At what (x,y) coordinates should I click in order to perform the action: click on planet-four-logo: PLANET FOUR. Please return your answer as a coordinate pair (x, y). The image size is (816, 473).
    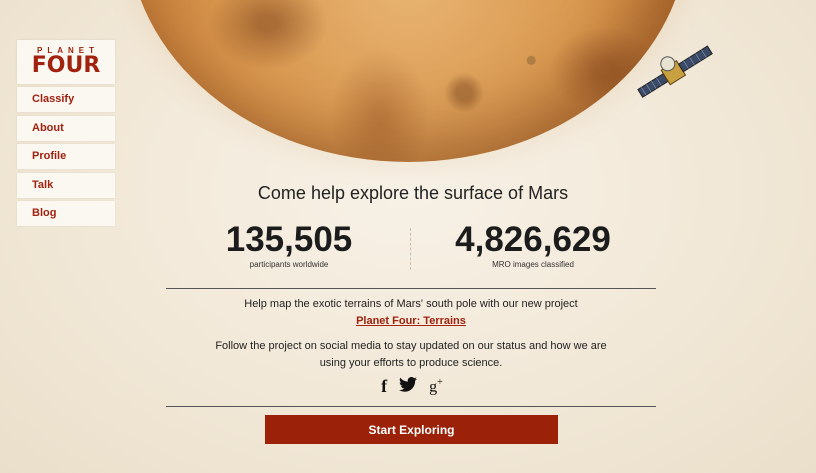
    Looking at the image, I should click on (66, 62).